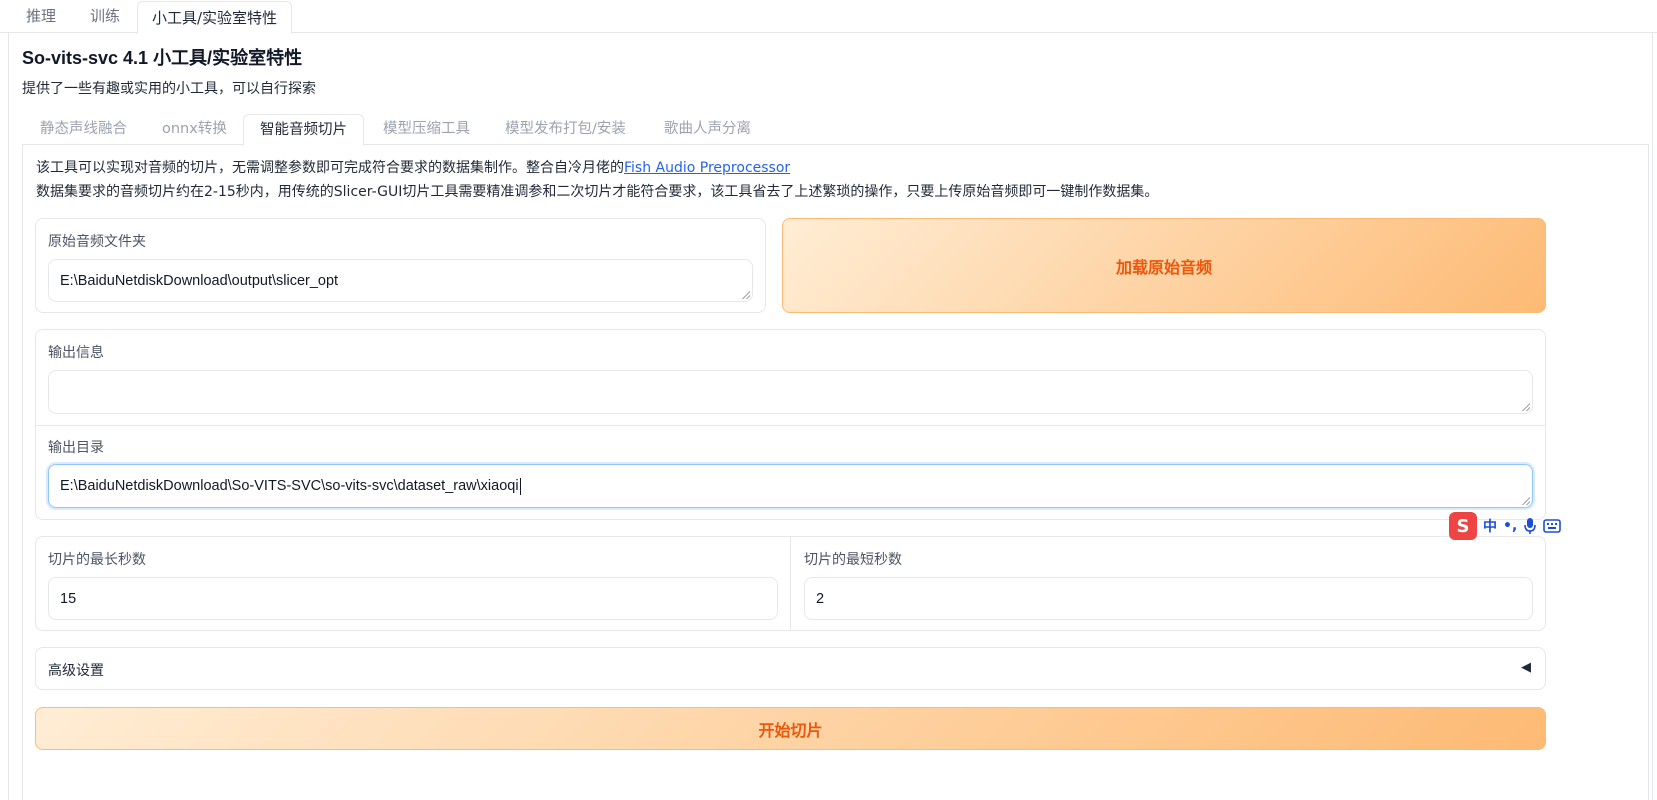 This screenshot has width=1657, height=800. What do you see at coordinates (83, 129) in the screenshot?
I see `tab-voice-merge: 静态声线融合` at bounding box center [83, 129].